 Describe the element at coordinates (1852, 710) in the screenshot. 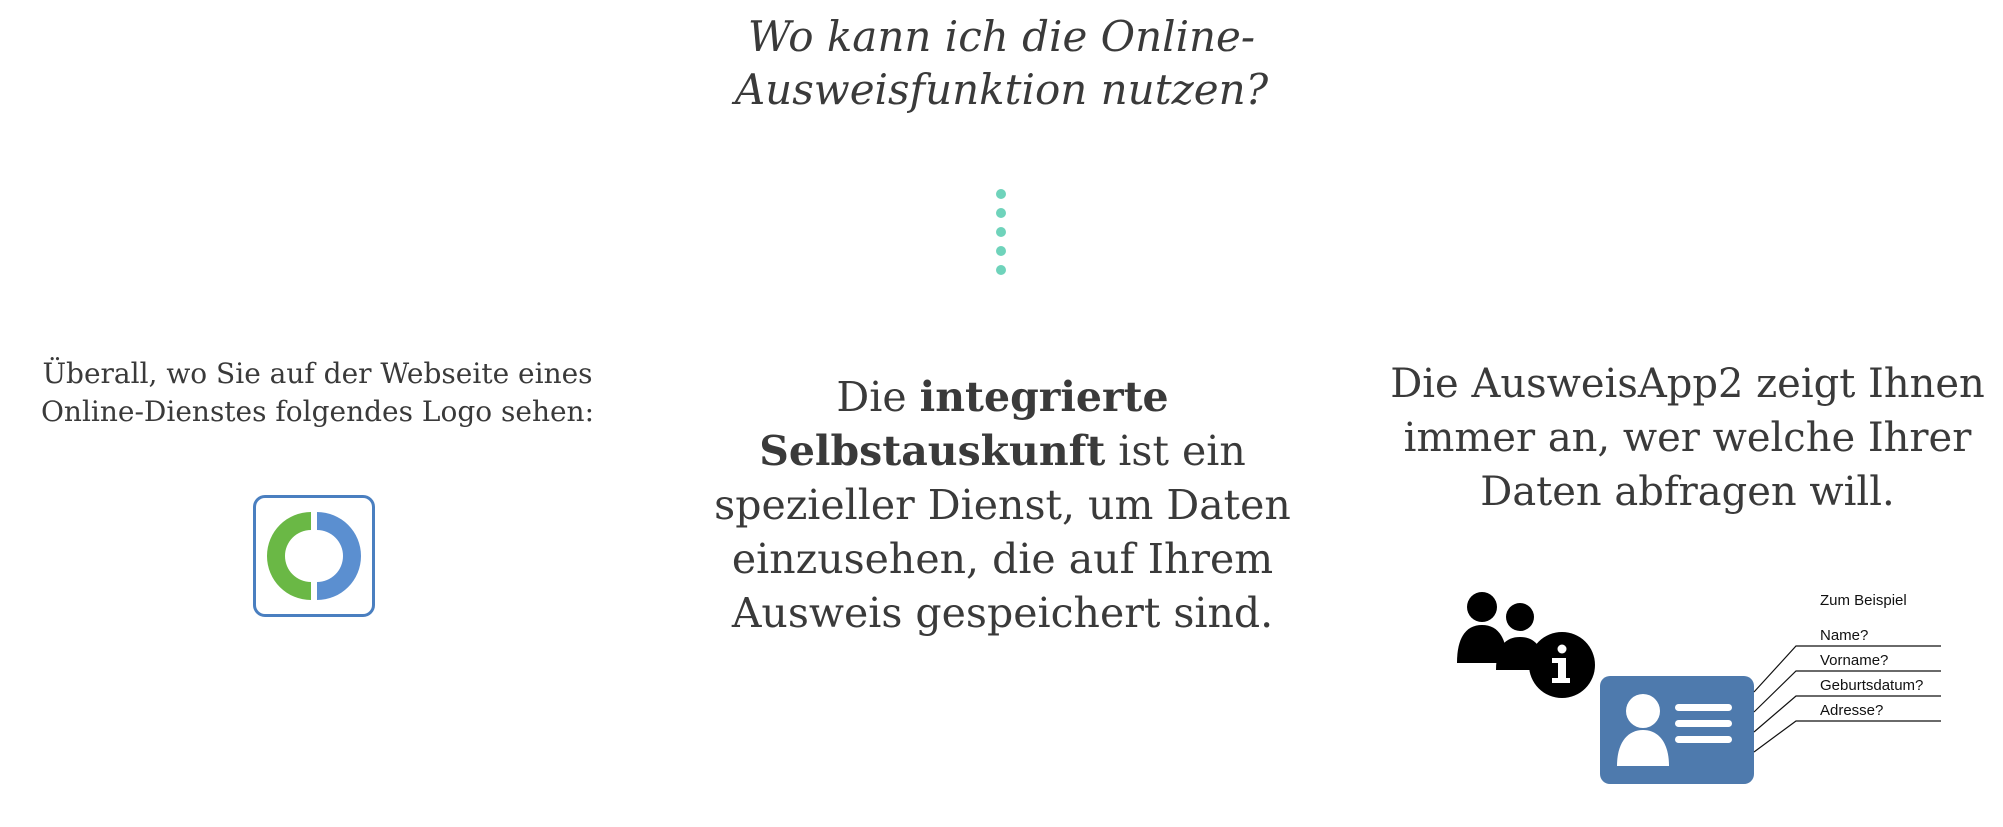

I see `field-label-adresse: Adresse?` at that location.